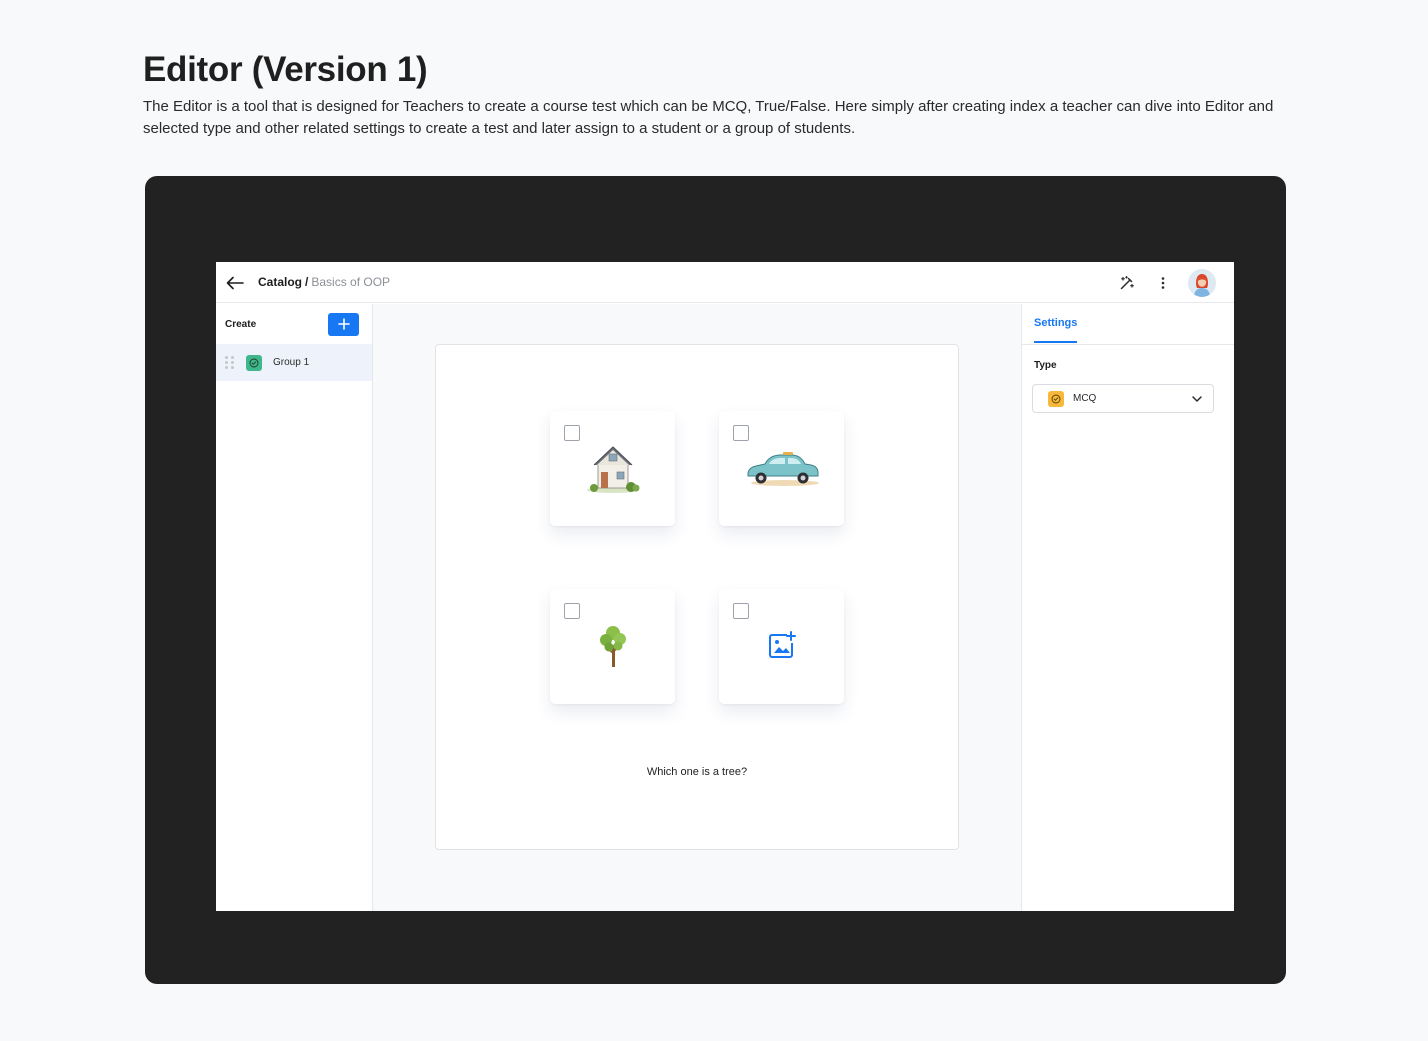 The image size is (1428, 1041). I want to click on add-group-button, so click(343, 324).